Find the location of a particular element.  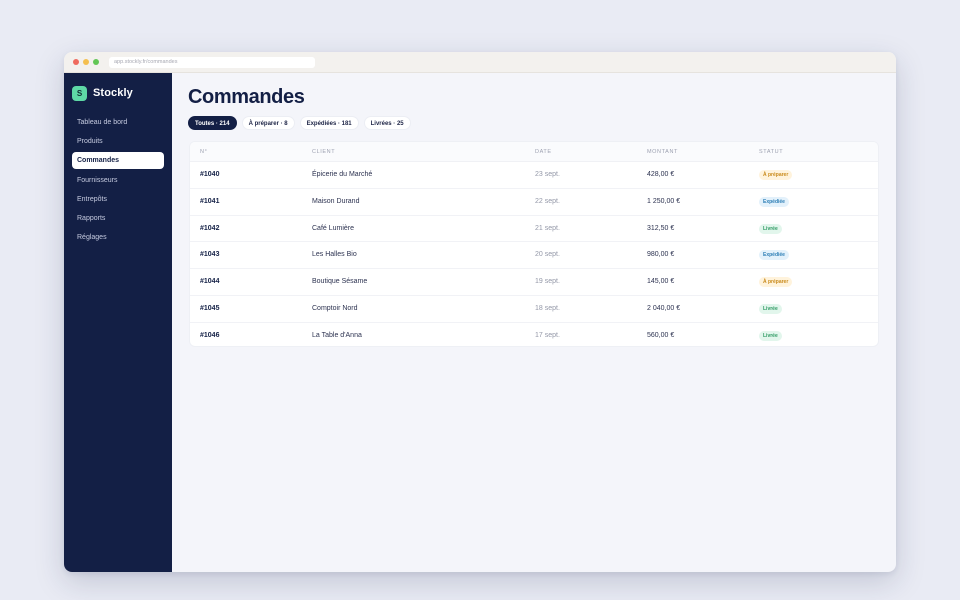

column-header-number: N° is located at coordinates (203, 152).